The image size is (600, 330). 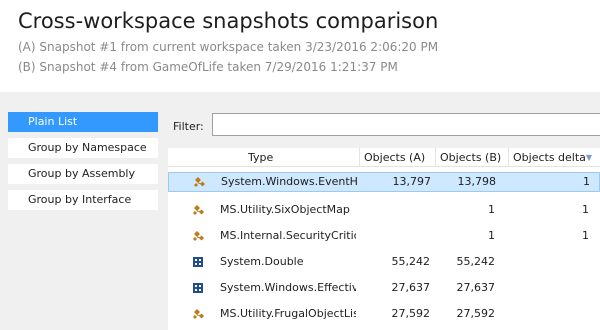 What do you see at coordinates (83, 148) in the screenshot?
I see `nav-group-by-namespace: Group by Namespace` at bounding box center [83, 148].